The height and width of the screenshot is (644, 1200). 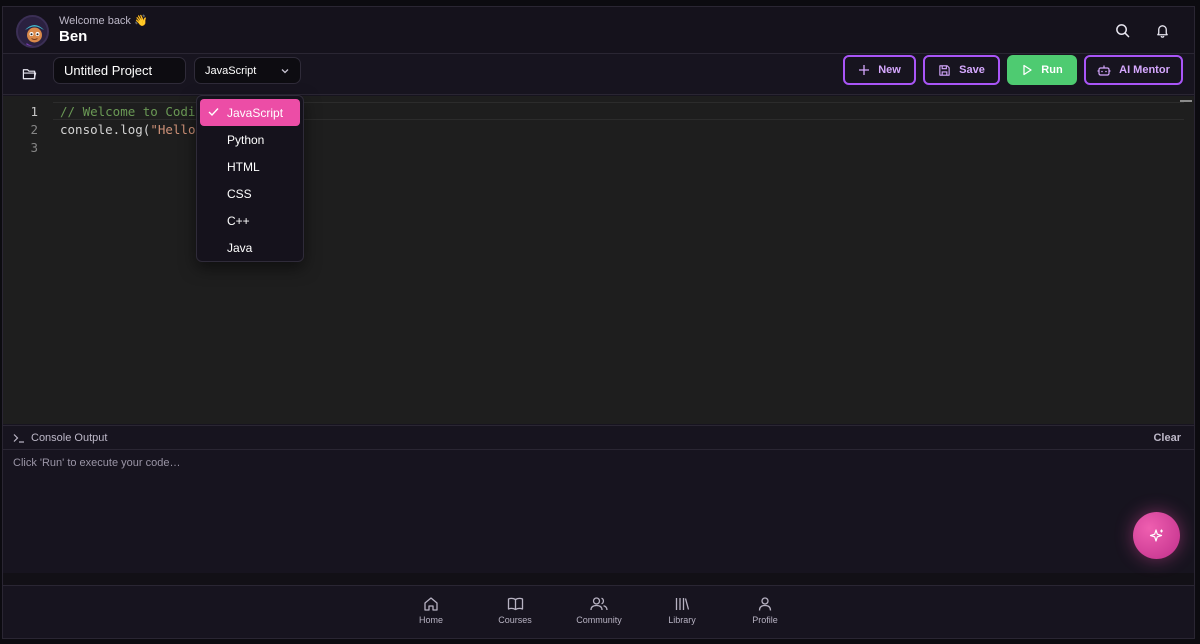 I want to click on chevron-down-icon, so click(x=285, y=70).